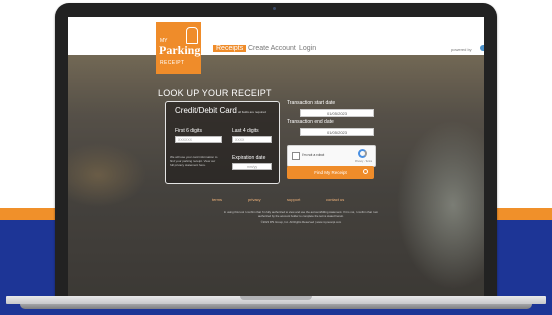 Image resolution: width=552 pixels, height=315 pixels. I want to click on footer-link-contact: contact us, so click(335, 199).